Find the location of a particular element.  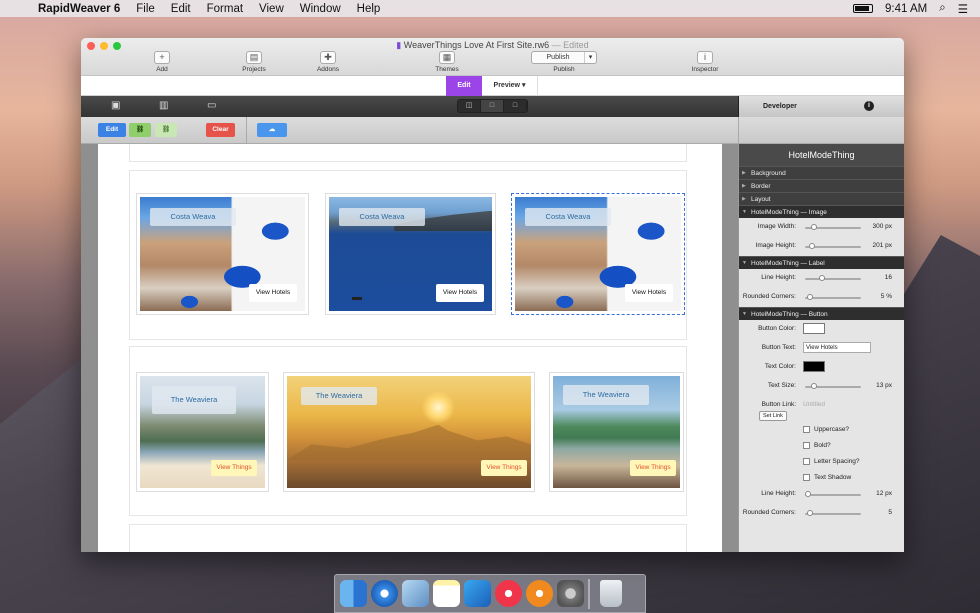

button-line-height-slider is located at coordinates (833, 494).